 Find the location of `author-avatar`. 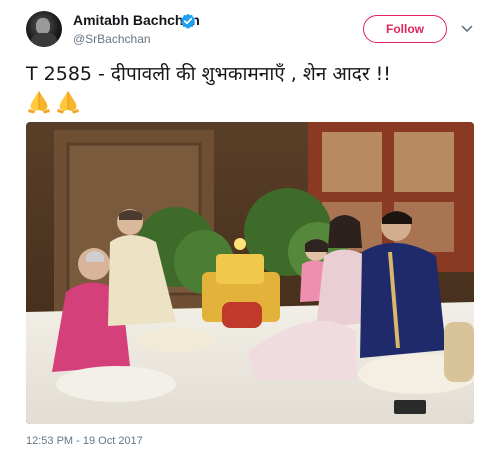

author-avatar is located at coordinates (44, 29).